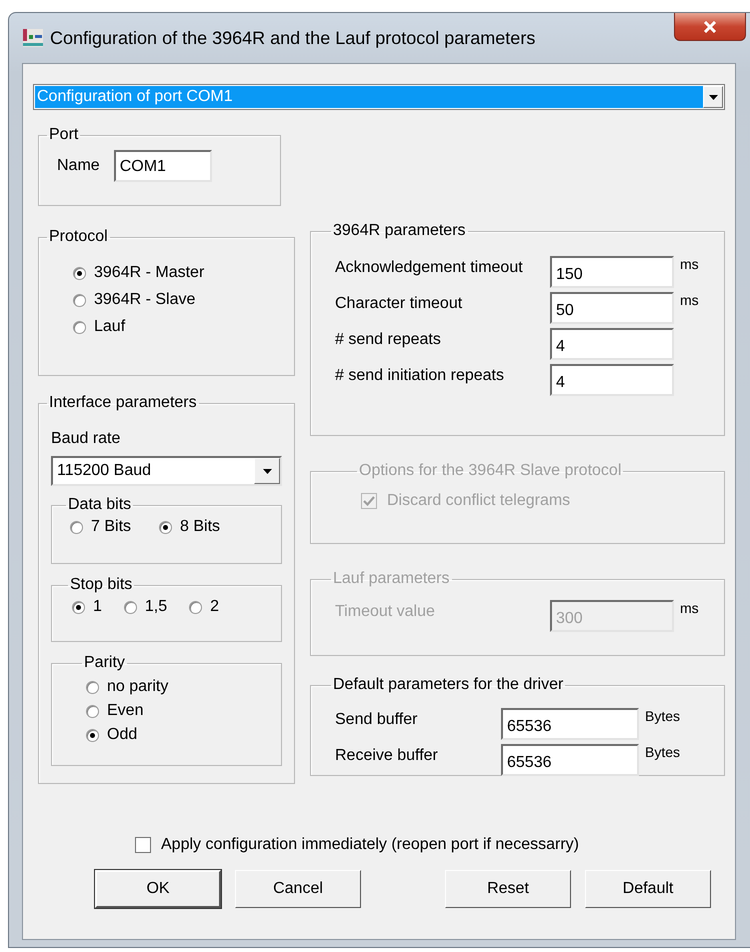 Image resolution: width=750 pixels, height=952 pixels. I want to click on group-title: 3964R parameters, so click(399, 231).